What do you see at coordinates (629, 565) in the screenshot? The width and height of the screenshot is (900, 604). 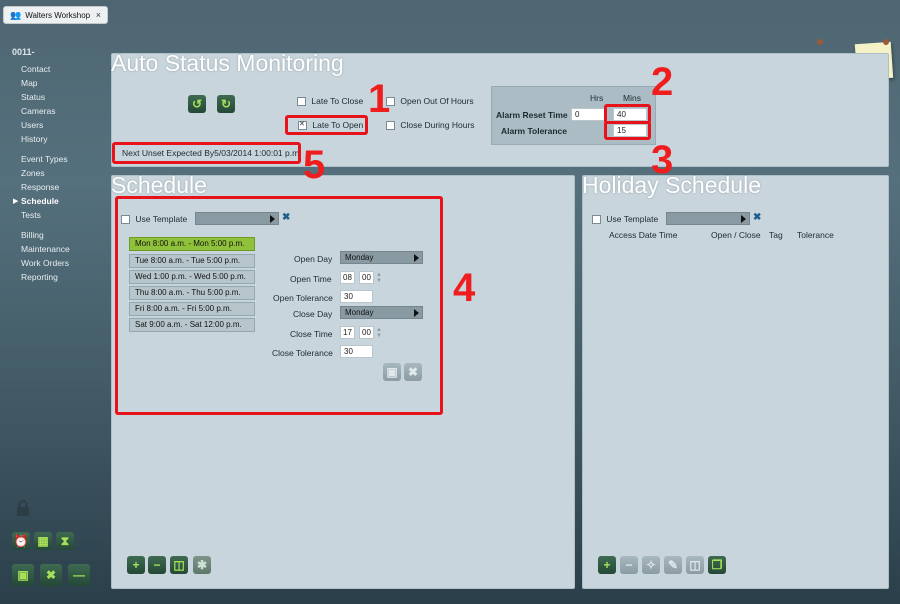 I see `holiday-remove-icon: −` at bounding box center [629, 565].